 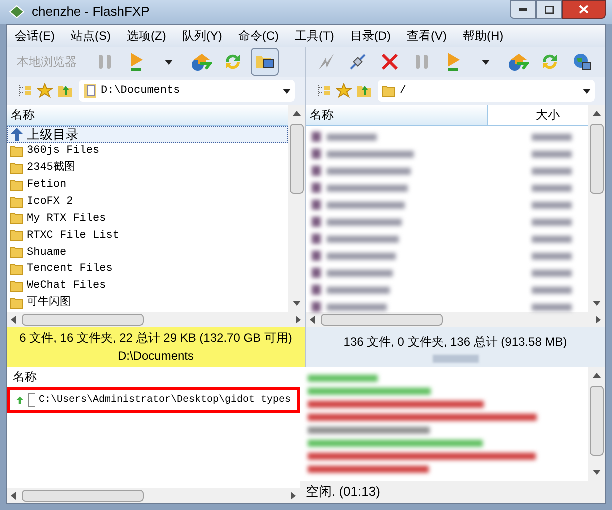 What do you see at coordinates (390, 62) in the screenshot?
I see `abort-icon` at bounding box center [390, 62].